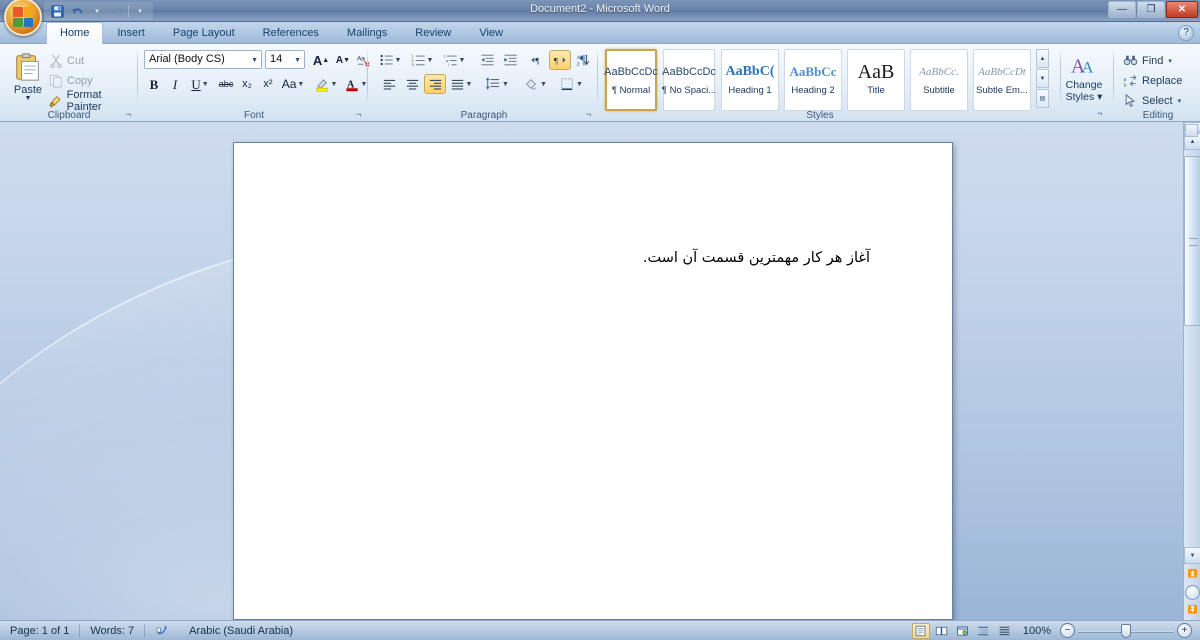 The width and height of the screenshot is (1200, 640). I want to click on tab-insert: Insert, so click(131, 33).